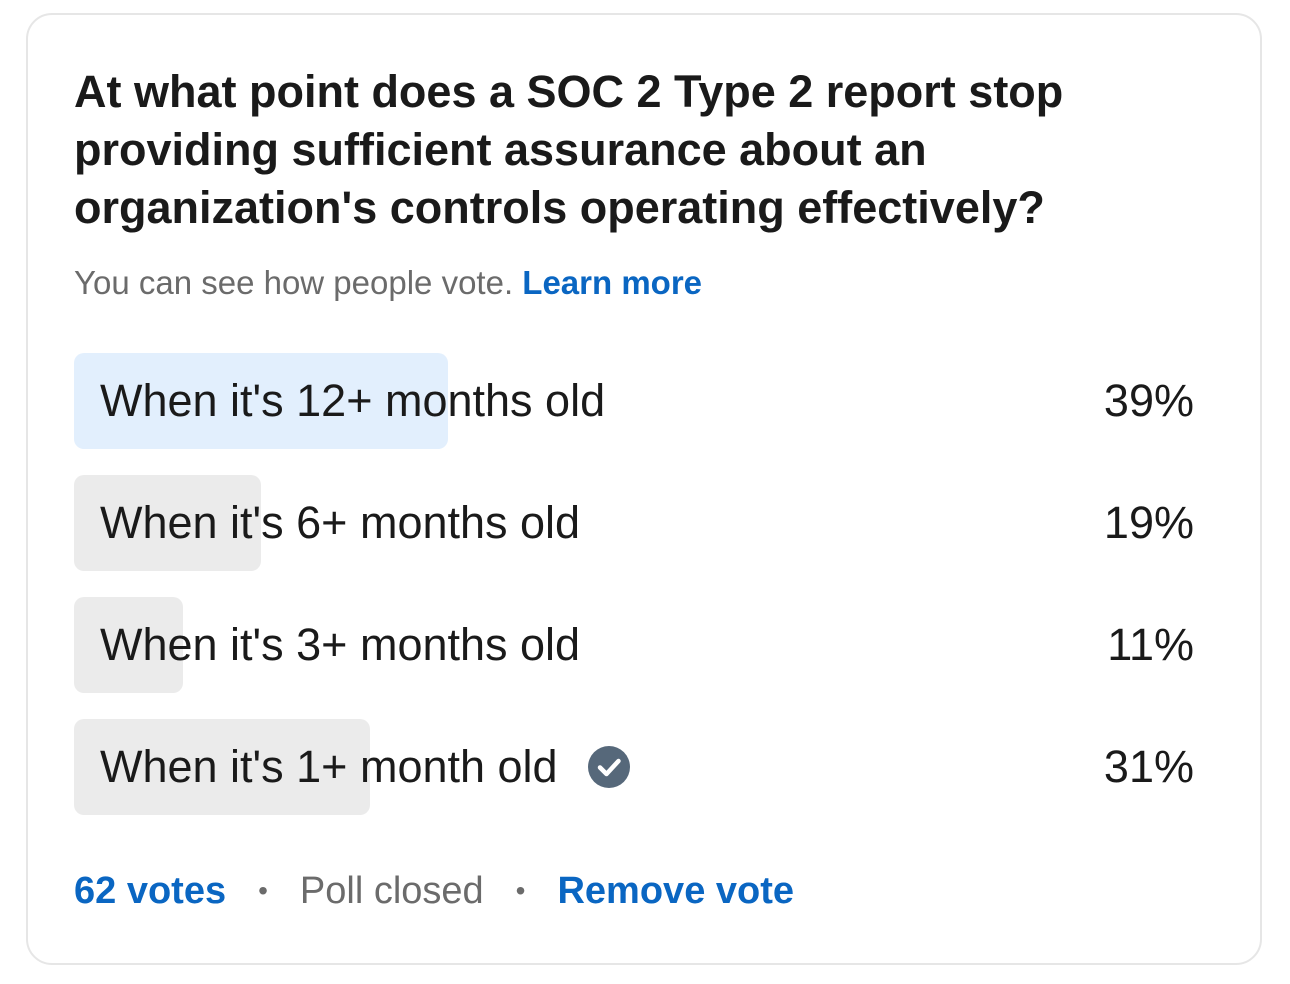  Describe the element at coordinates (365, 767) in the screenshot. I see `poll-option-label: When it's 1+ month old` at that location.